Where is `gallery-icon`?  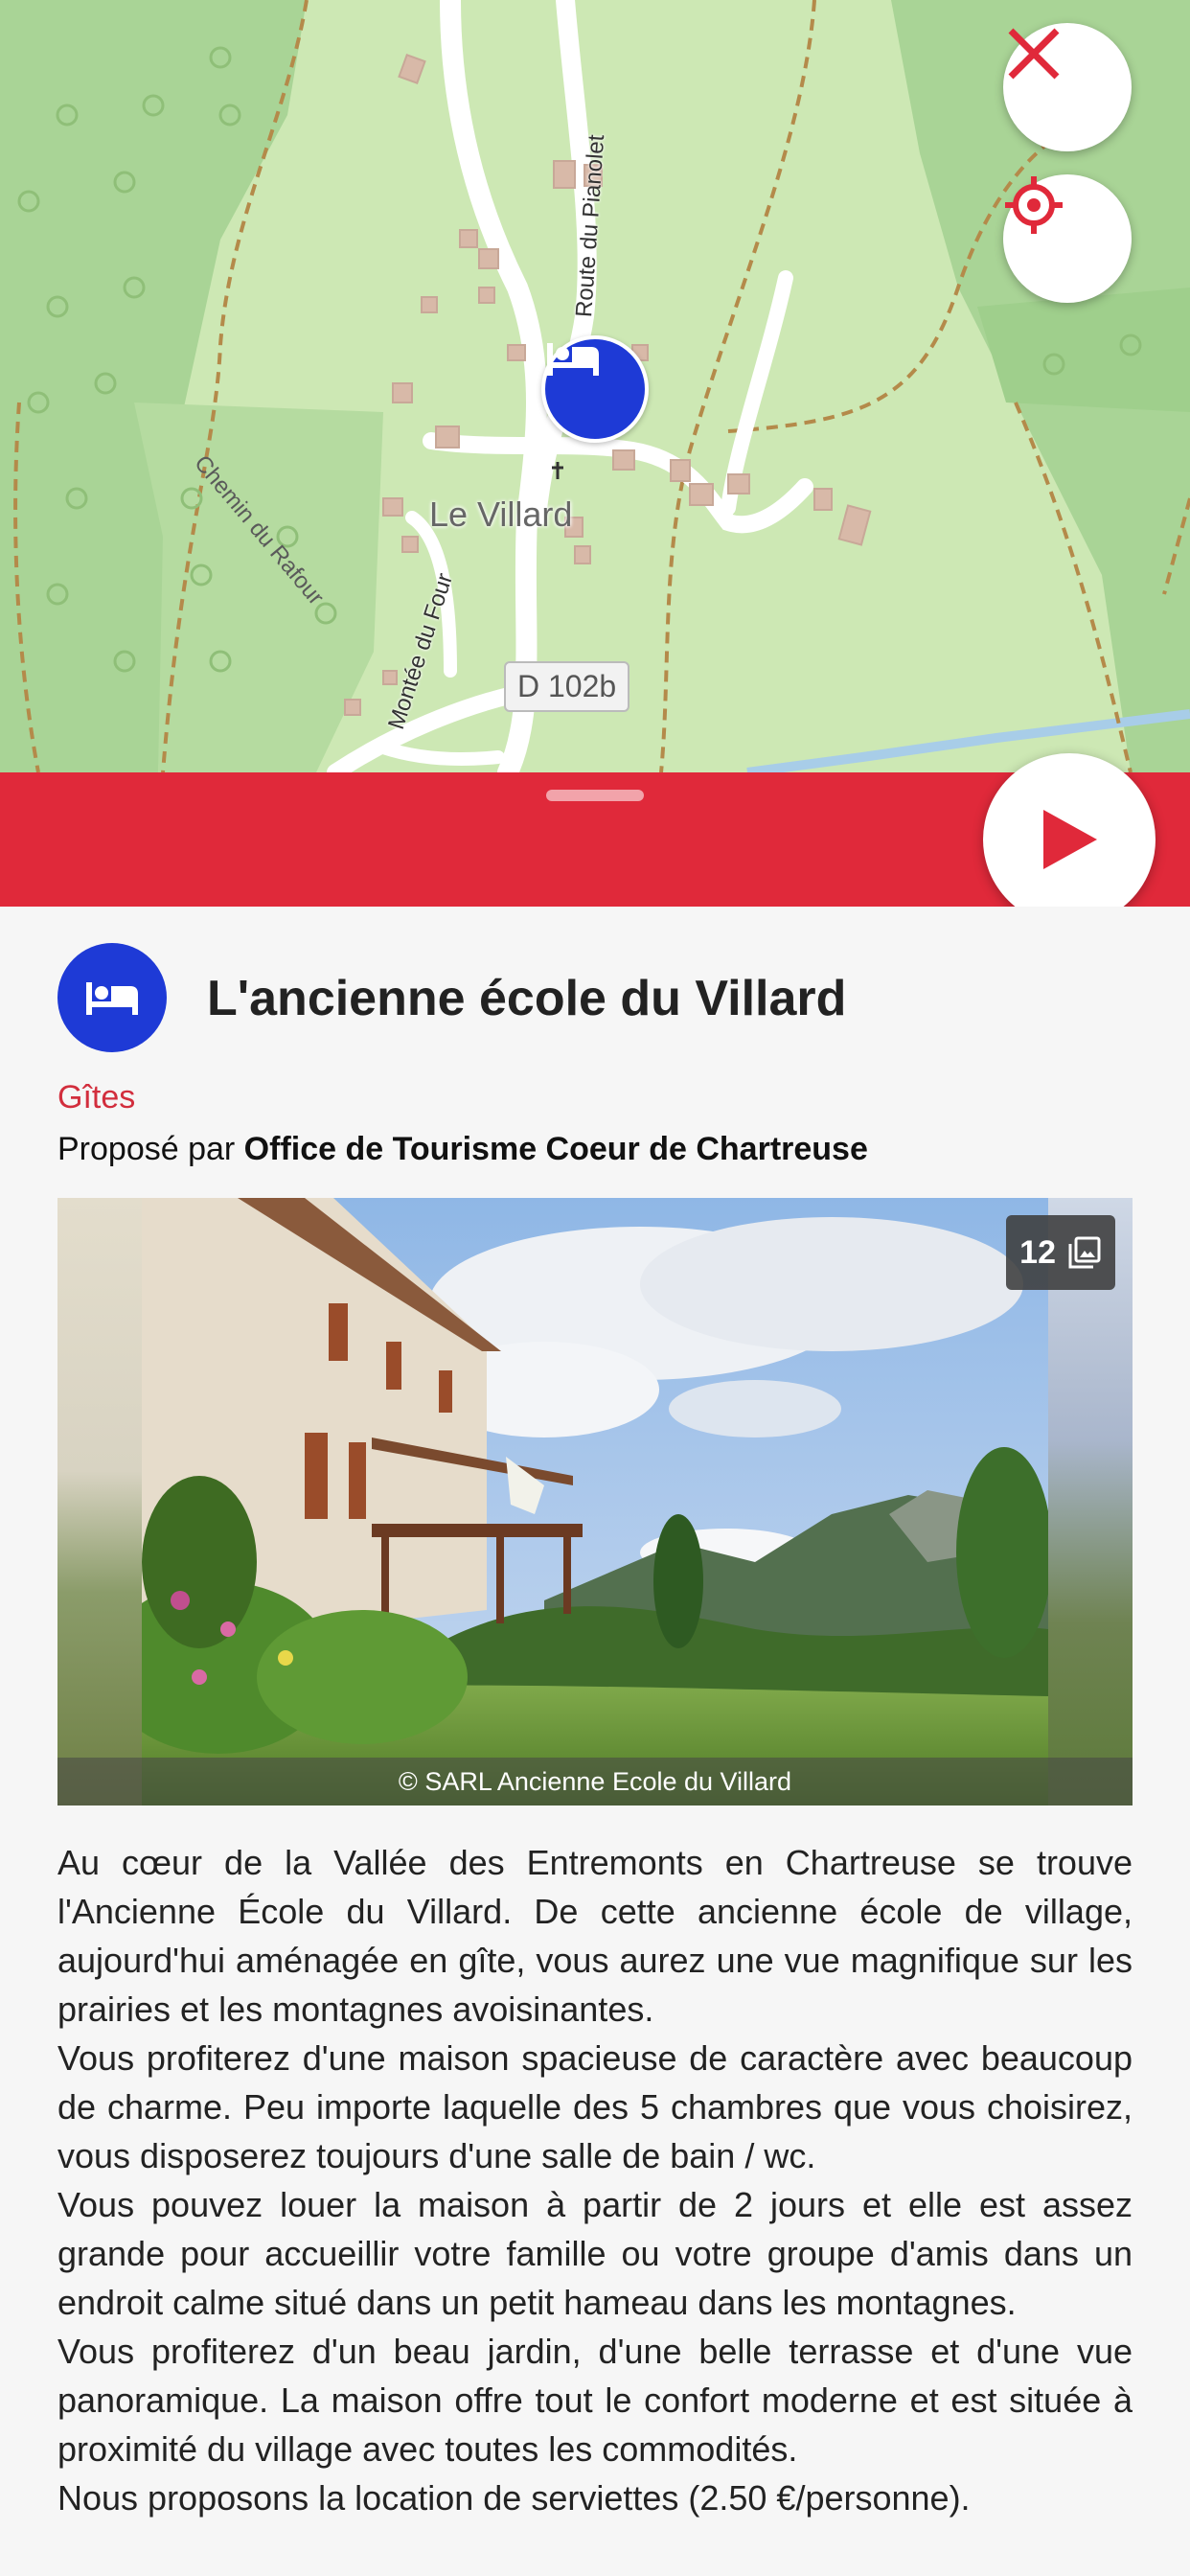
gallery-icon is located at coordinates (1084, 1252).